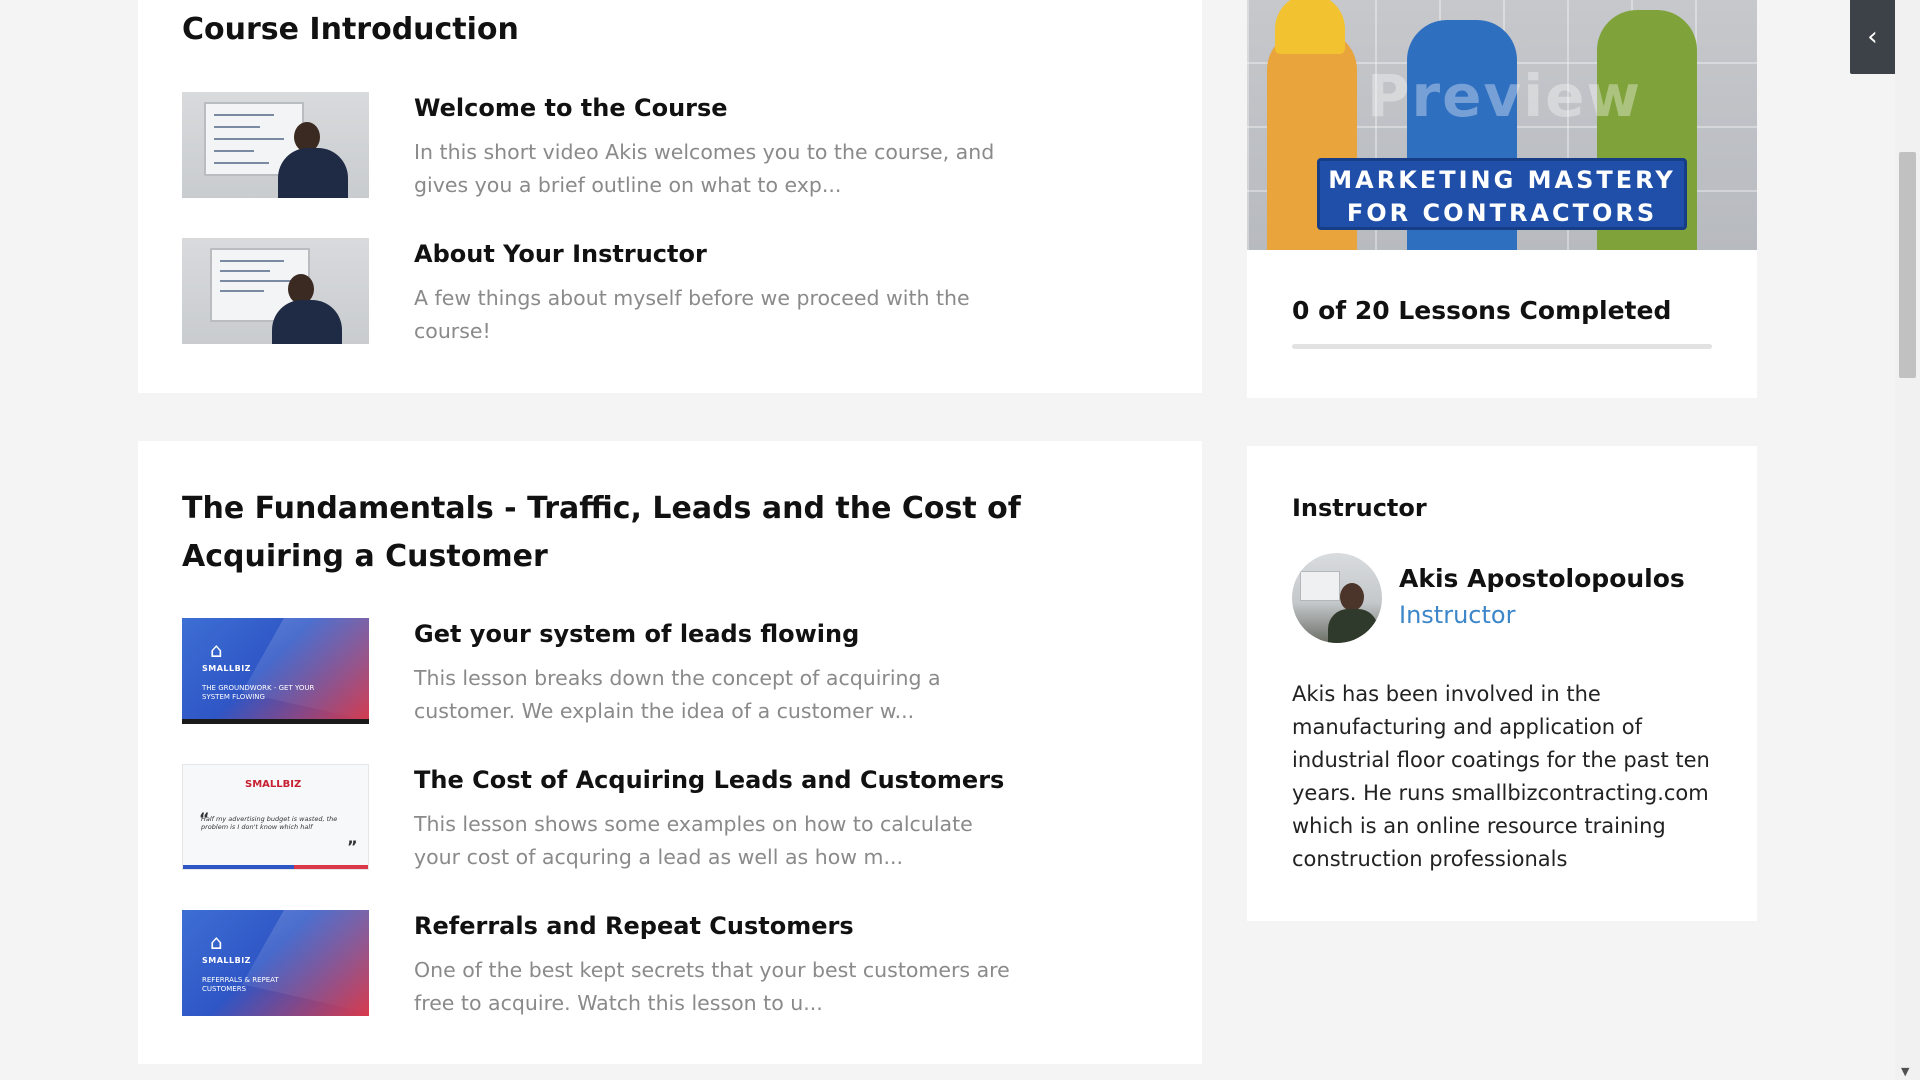 The width and height of the screenshot is (1920, 1080). I want to click on instructor-name: Akis Apostolopoulos, so click(1542, 578).